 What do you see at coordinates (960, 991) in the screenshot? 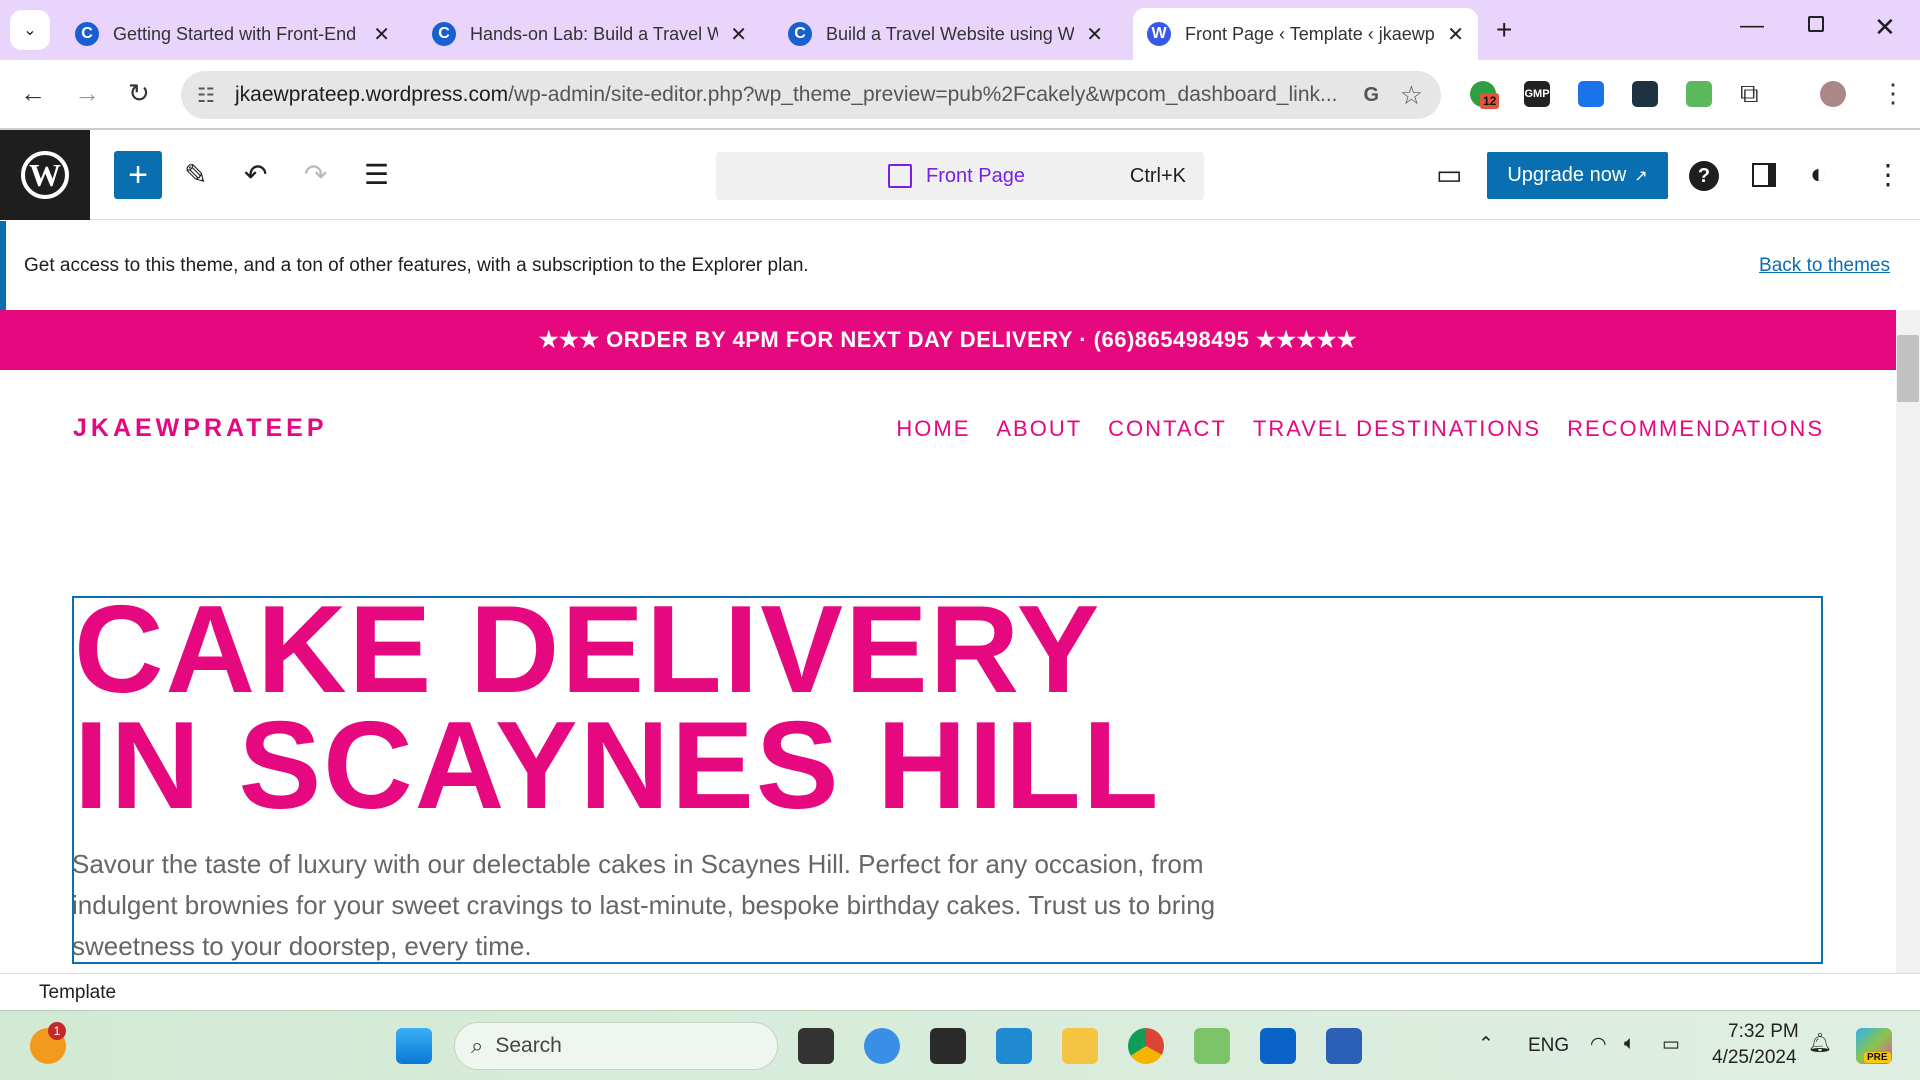
I see `editor-footer-breadcrumb: Template` at bounding box center [960, 991].